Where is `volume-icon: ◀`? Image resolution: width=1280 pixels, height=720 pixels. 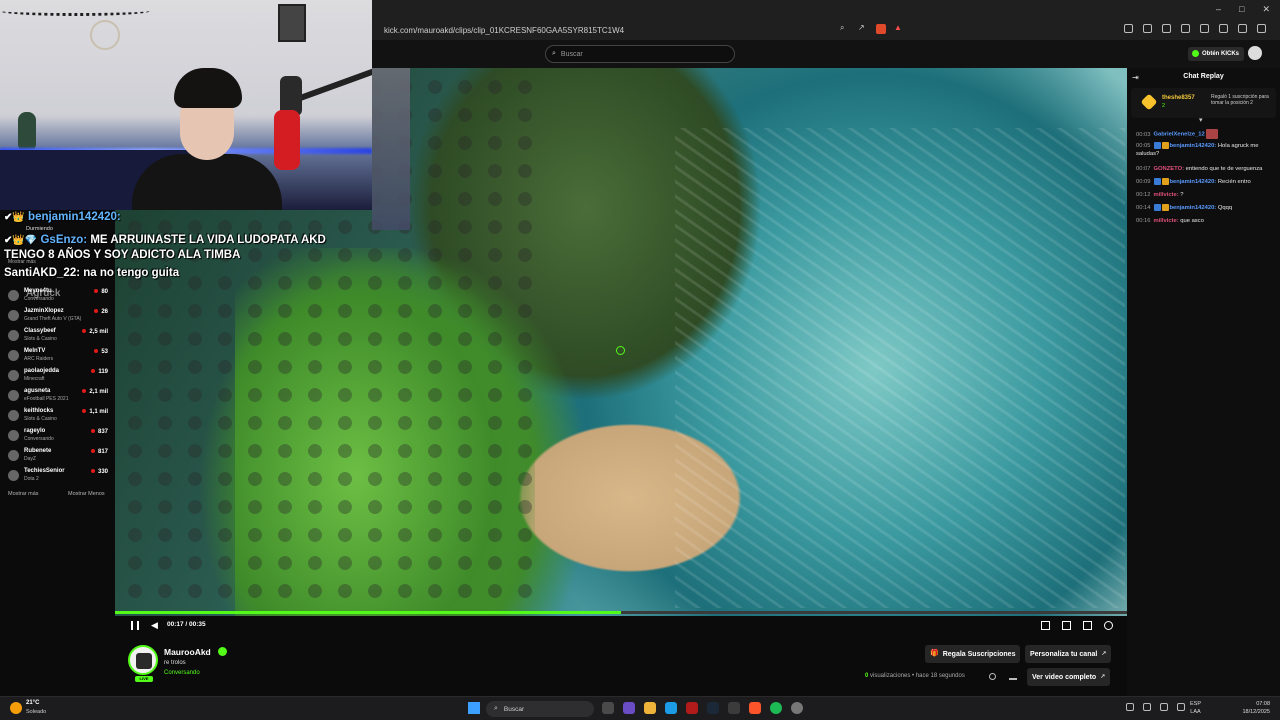 volume-icon: ◀ is located at coordinates (155, 625).